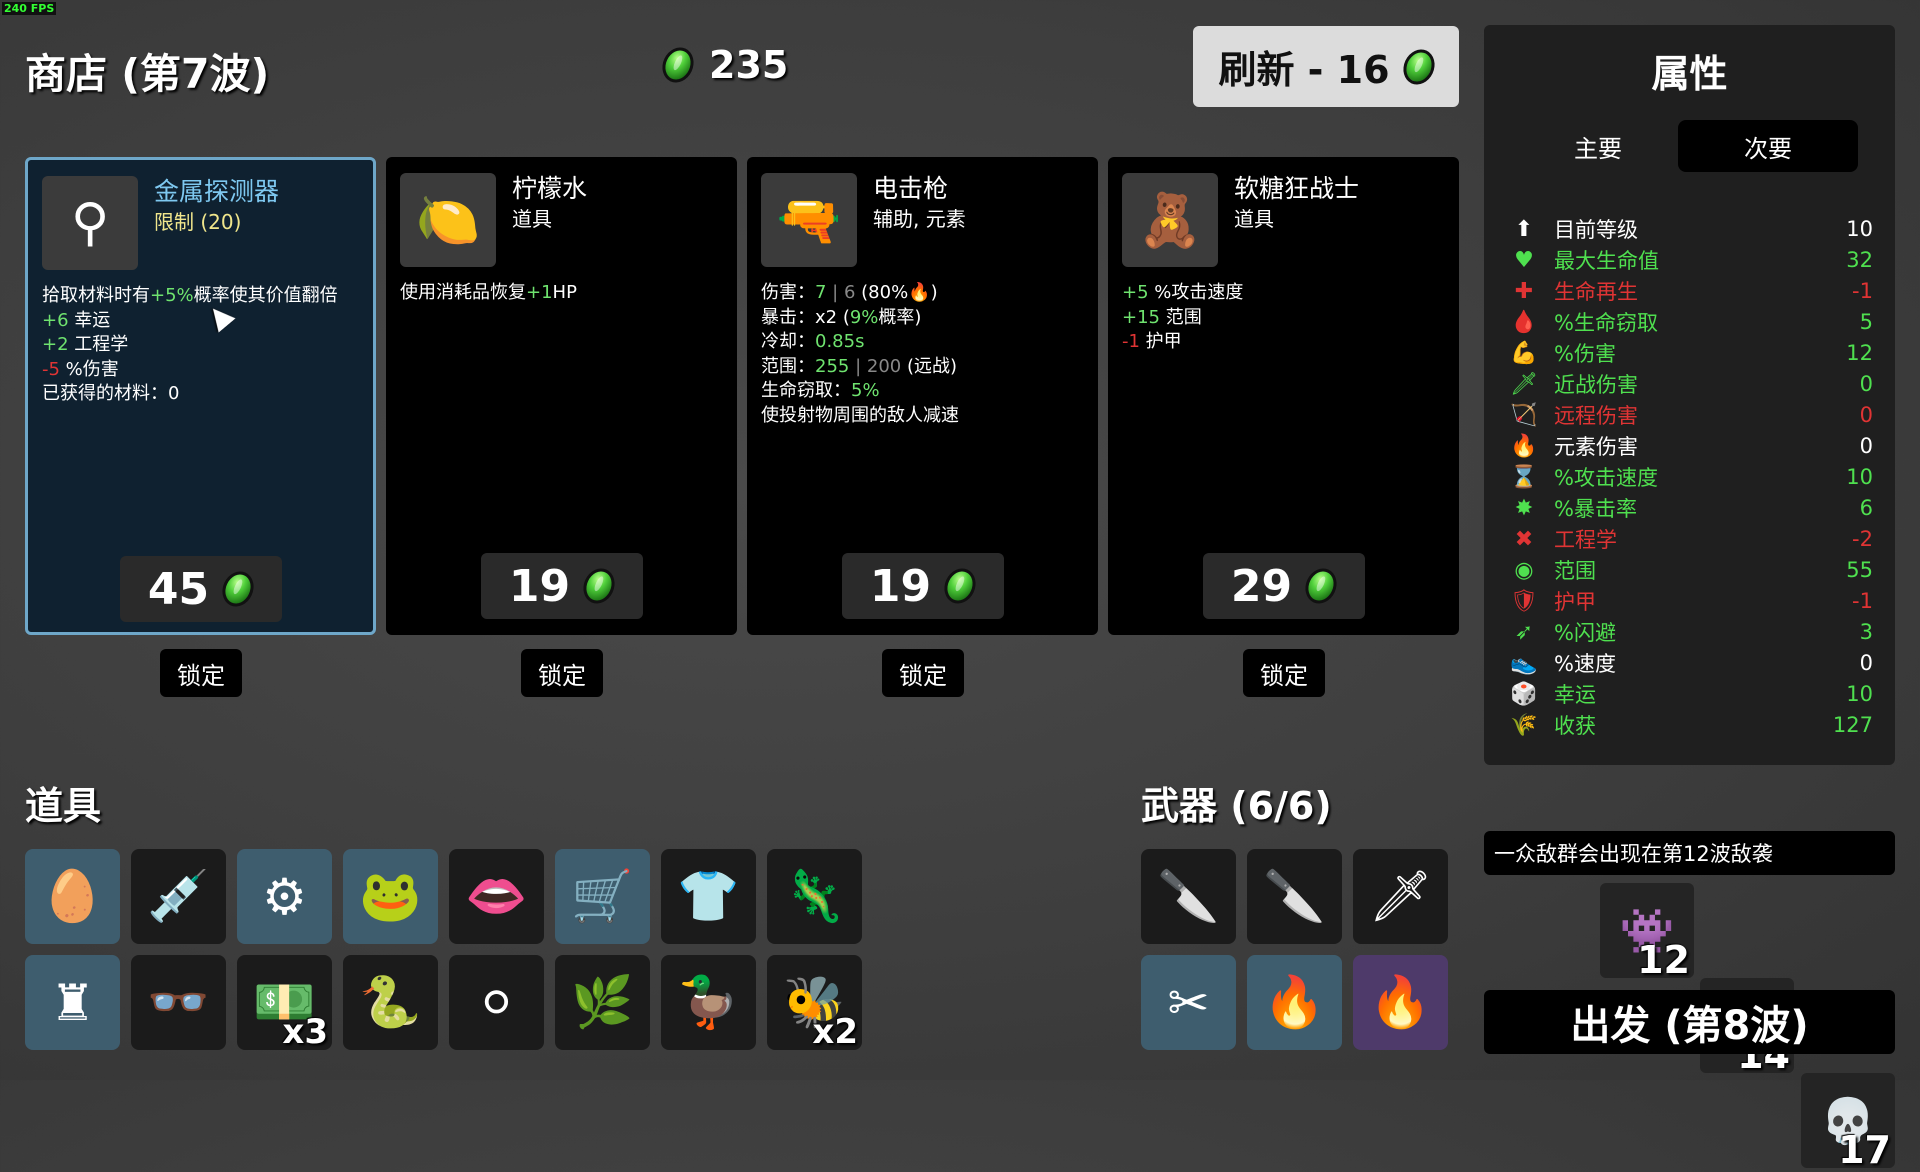 The image size is (1920, 1172). What do you see at coordinates (864, 317) in the screenshot?
I see `description-text: 9%` at bounding box center [864, 317].